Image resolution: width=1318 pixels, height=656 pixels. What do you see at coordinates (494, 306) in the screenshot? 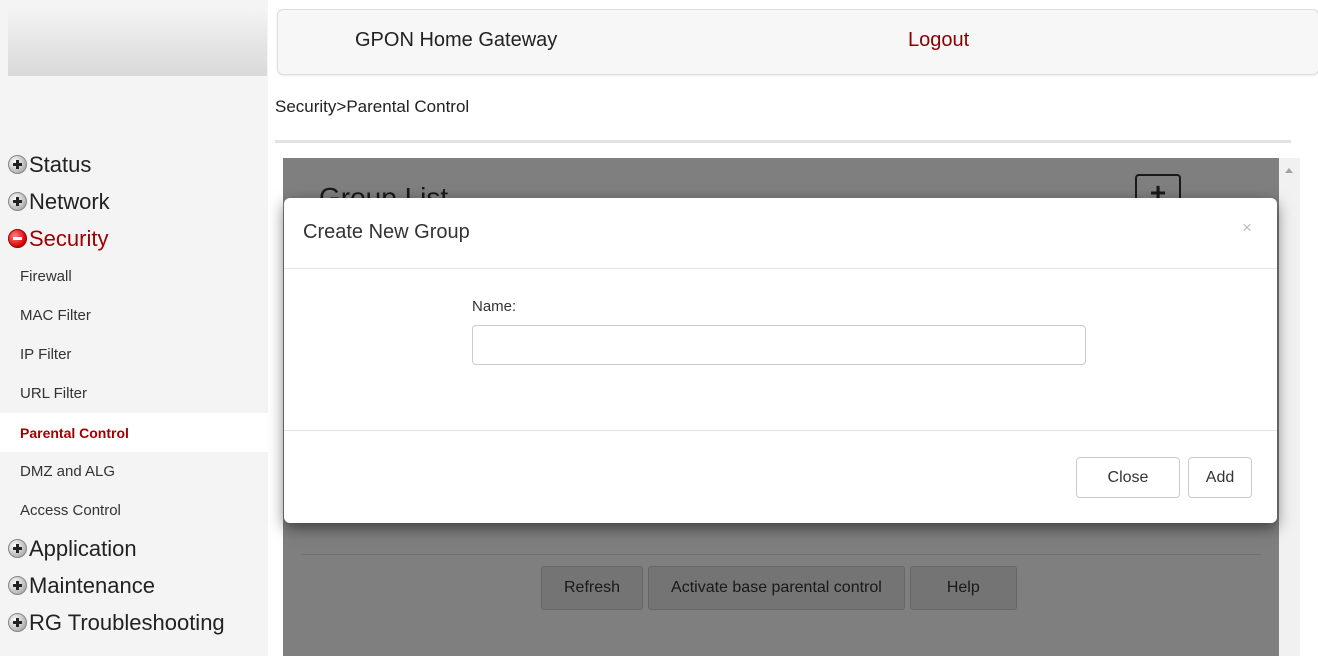
I see `name-label: Name:` at bounding box center [494, 306].